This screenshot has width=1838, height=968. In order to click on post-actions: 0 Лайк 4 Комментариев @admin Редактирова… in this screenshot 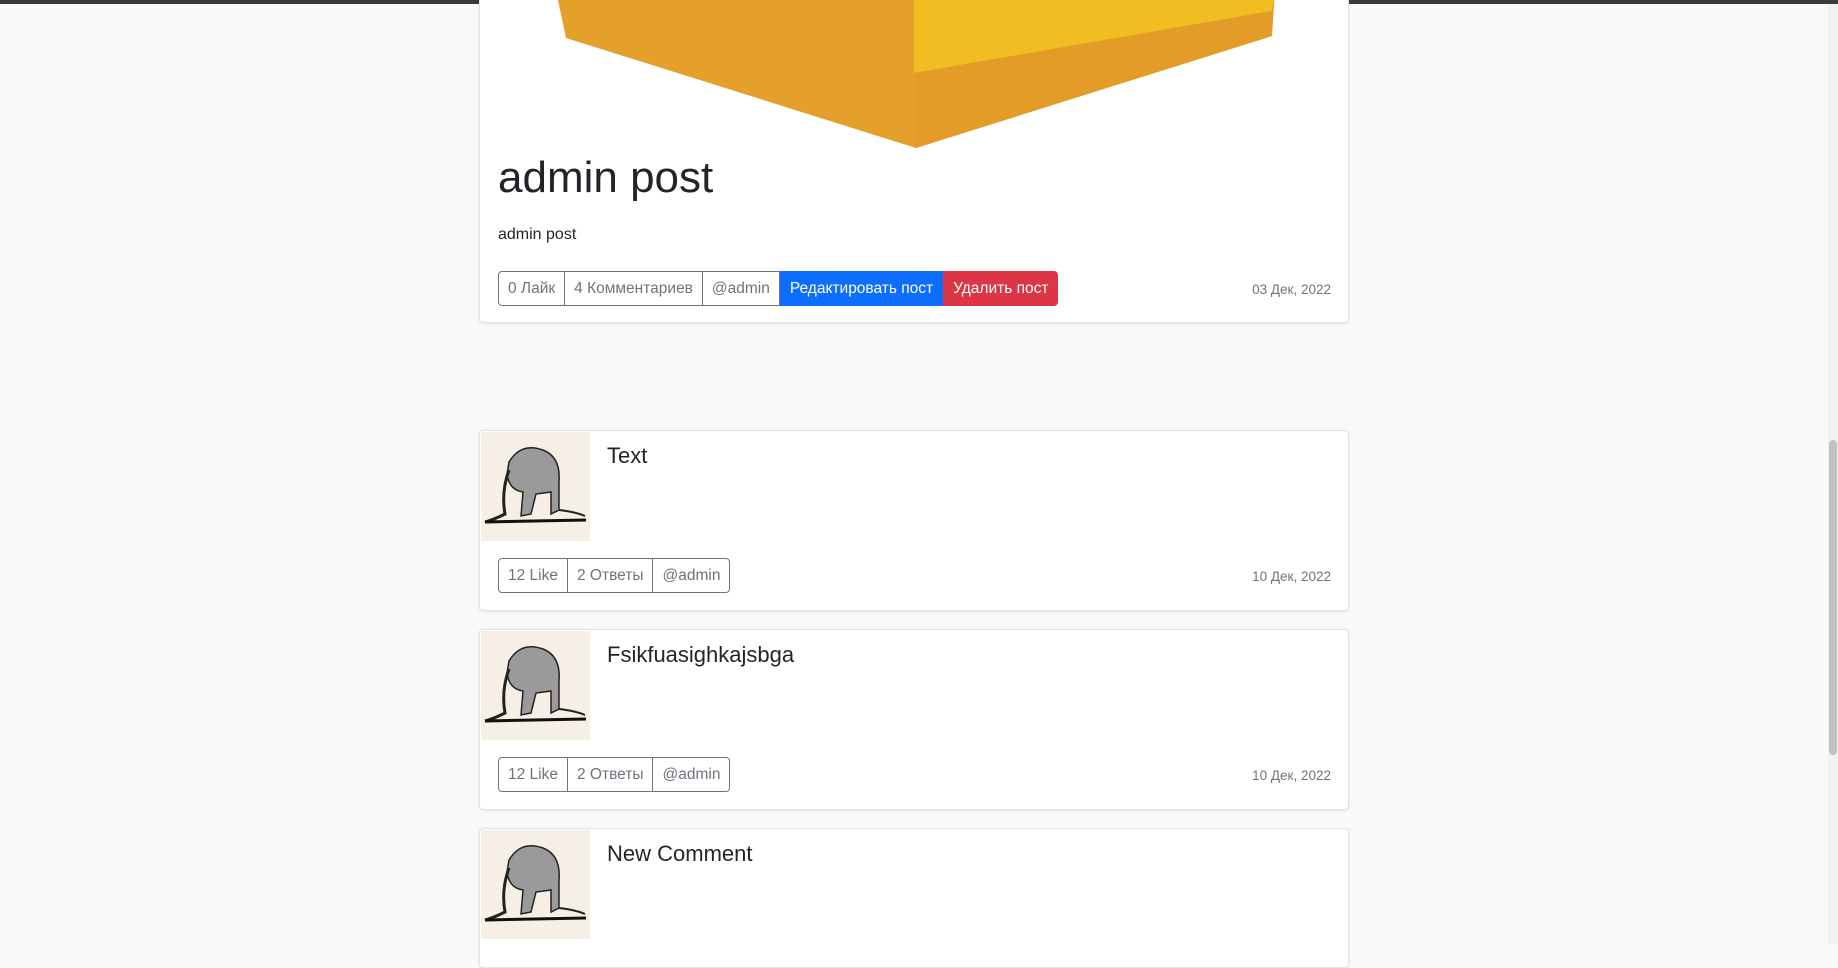, I will do `click(778, 288)`.